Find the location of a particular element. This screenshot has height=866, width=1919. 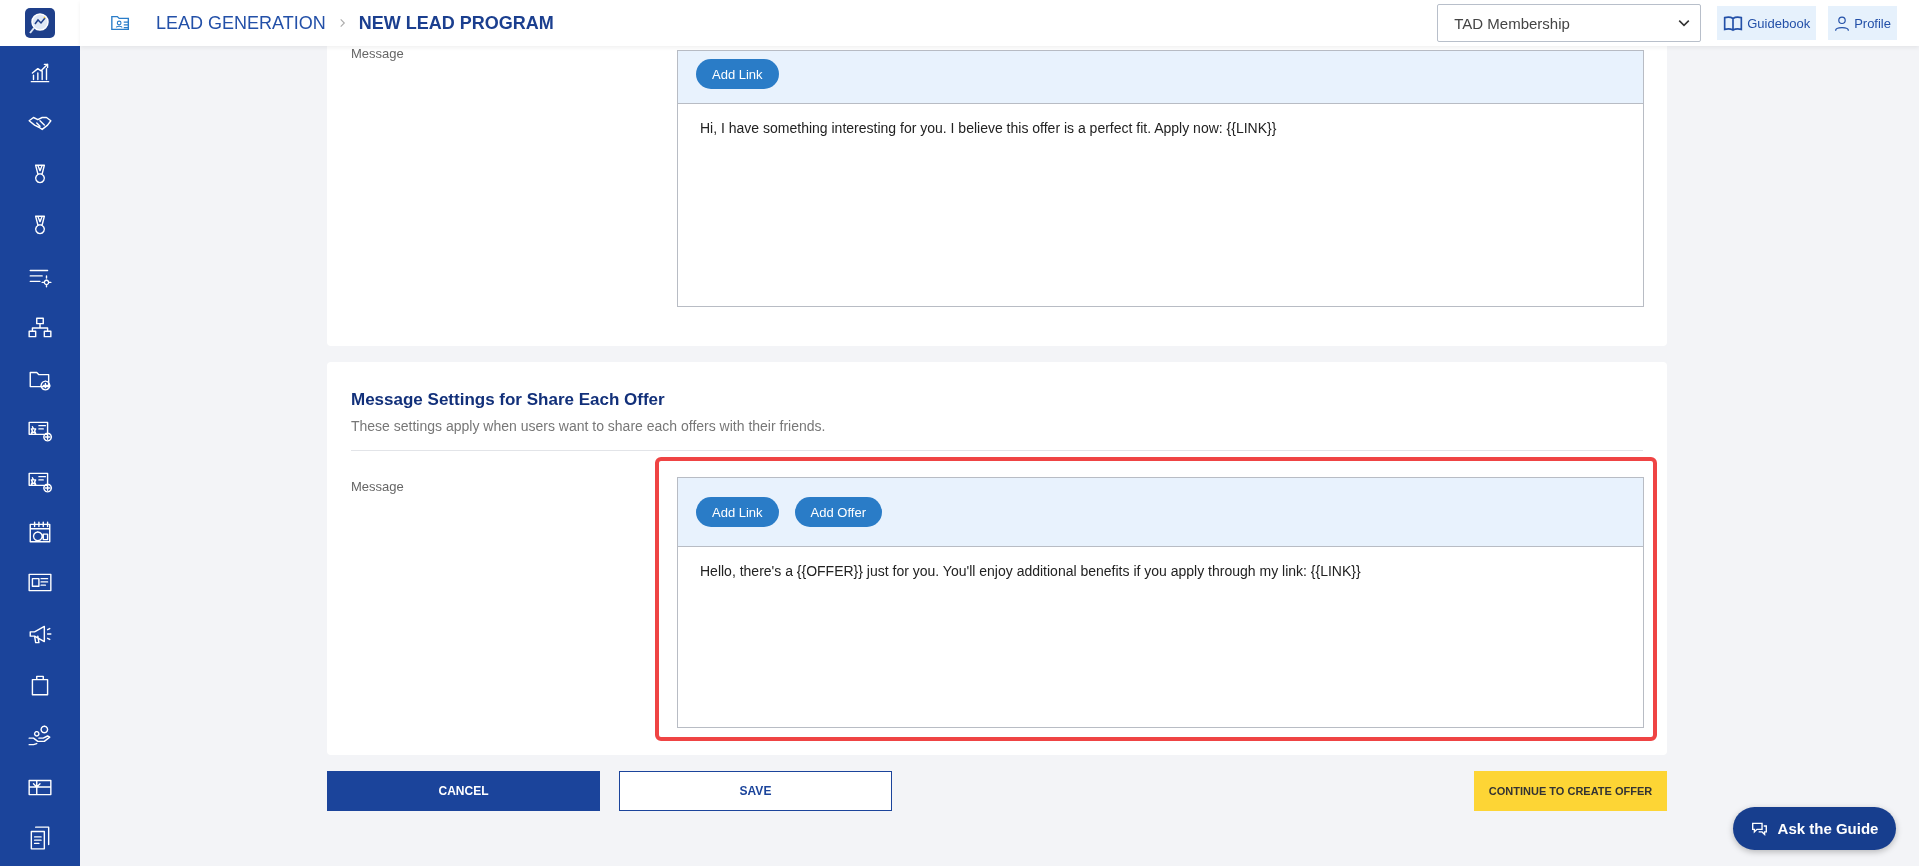

user-icon is located at coordinates (1842, 23).